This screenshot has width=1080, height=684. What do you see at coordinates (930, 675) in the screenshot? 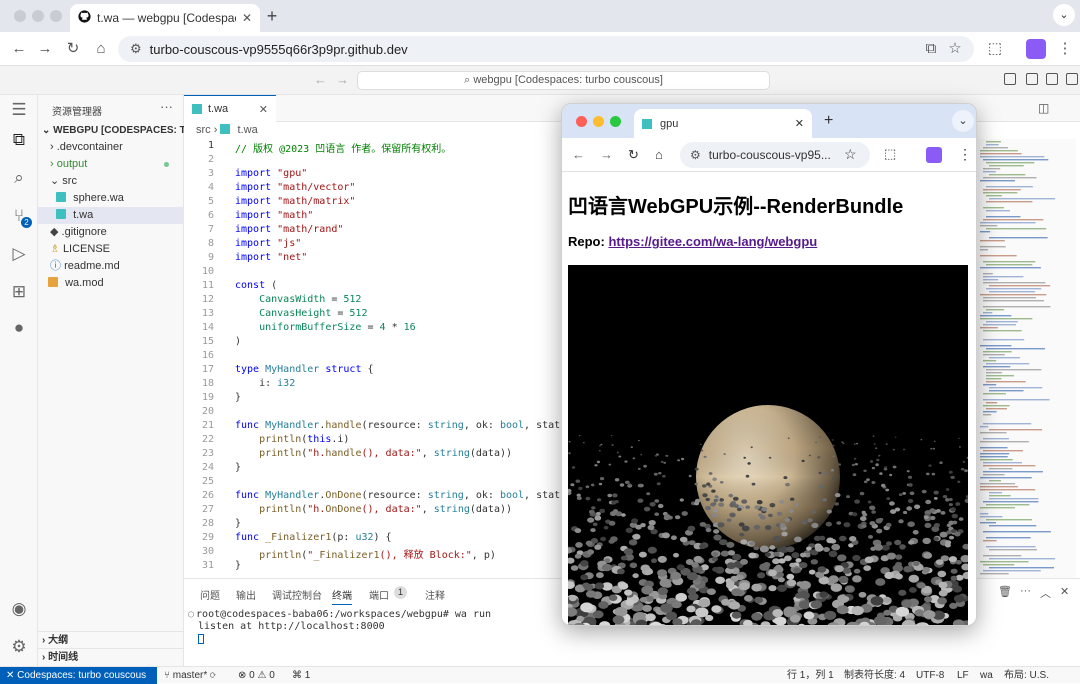
I see `encoding: UTF-8` at bounding box center [930, 675].